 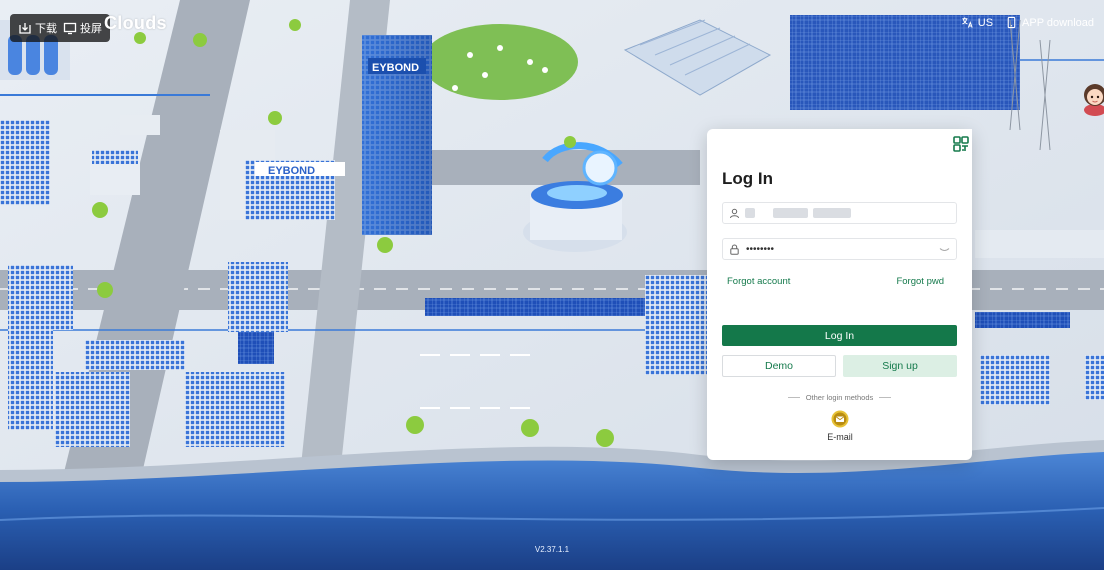 I want to click on account-field, so click(x=839, y=213).